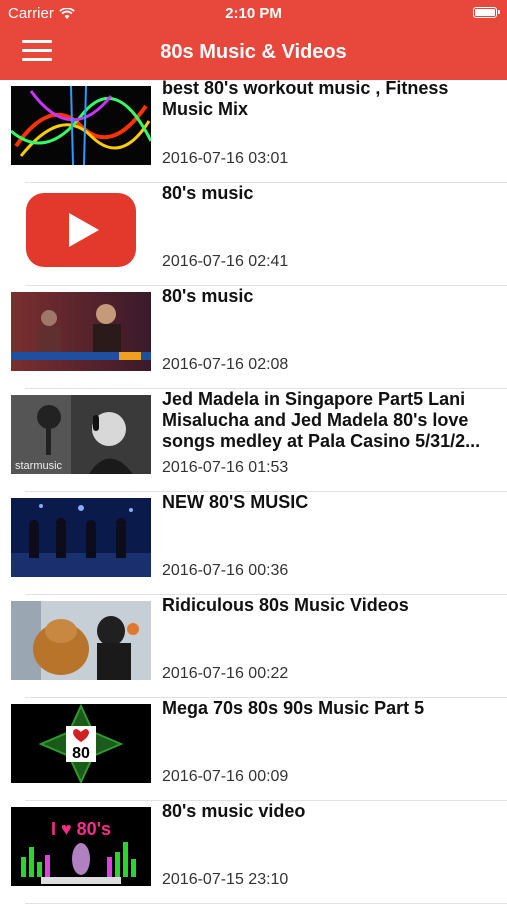  I want to click on video-date: 2016-07-16 00:36, so click(225, 570).